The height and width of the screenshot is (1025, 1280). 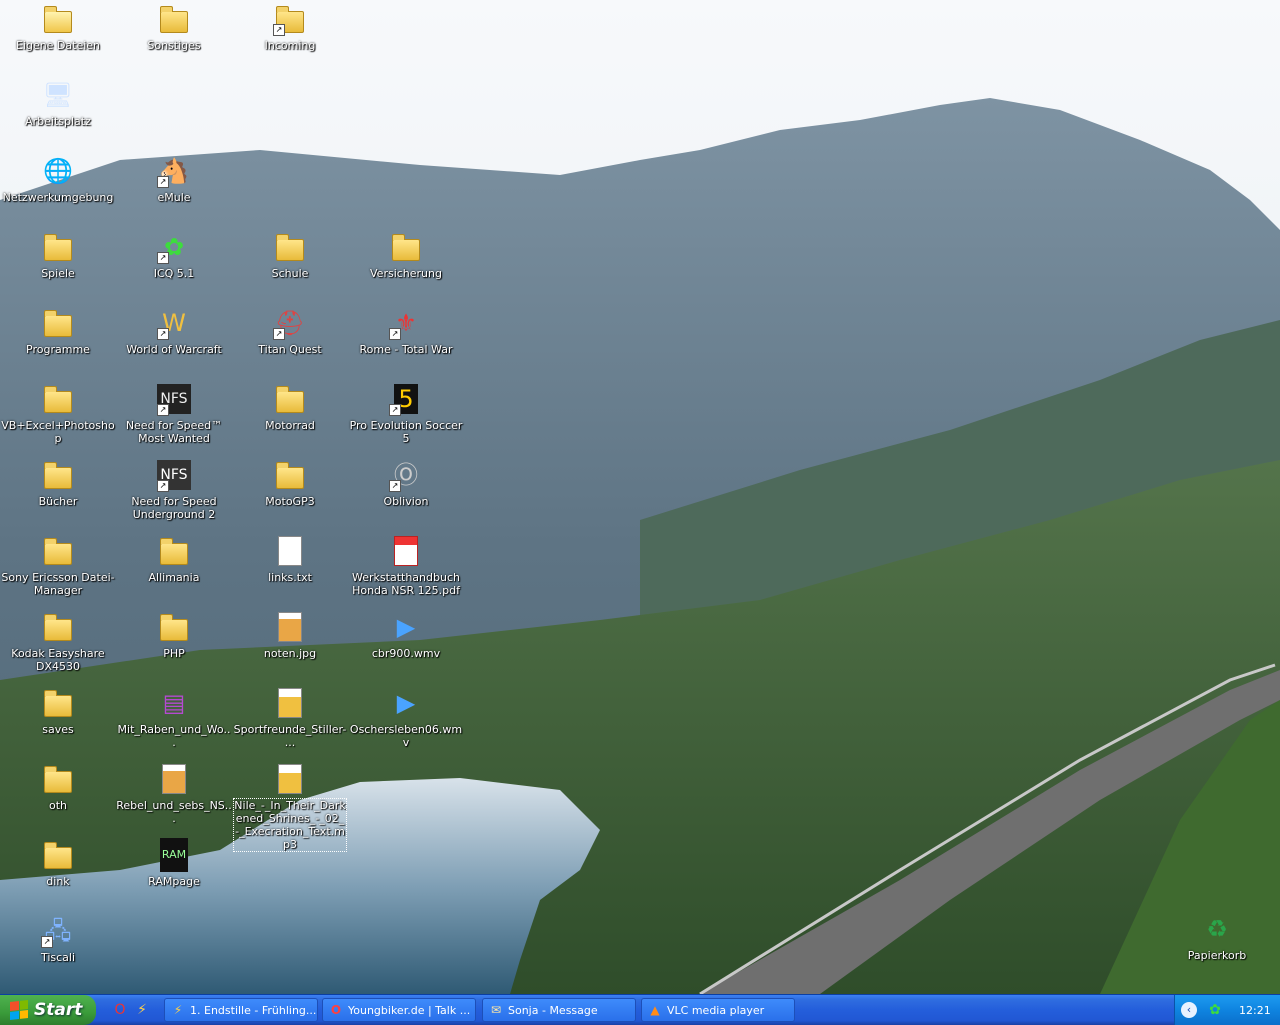 What do you see at coordinates (1255, 1010) in the screenshot?
I see `clock: 12:21` at bounding box center [1255, 1010].